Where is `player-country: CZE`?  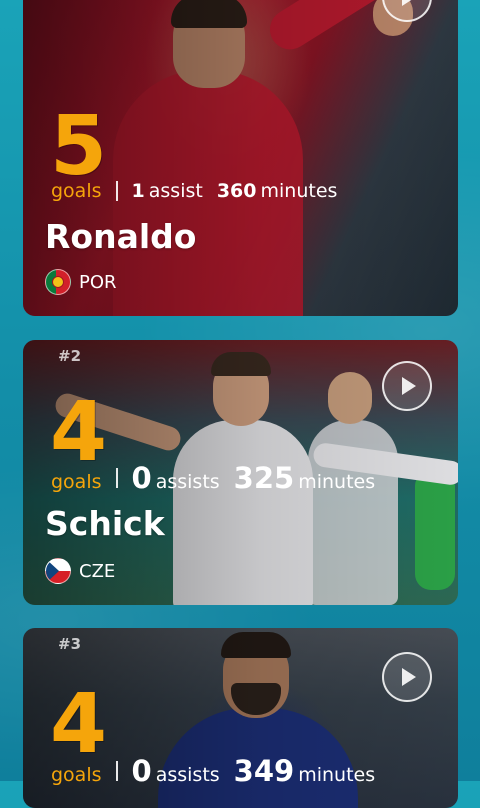
player-country: CZE is located at coordinates (80, 571).